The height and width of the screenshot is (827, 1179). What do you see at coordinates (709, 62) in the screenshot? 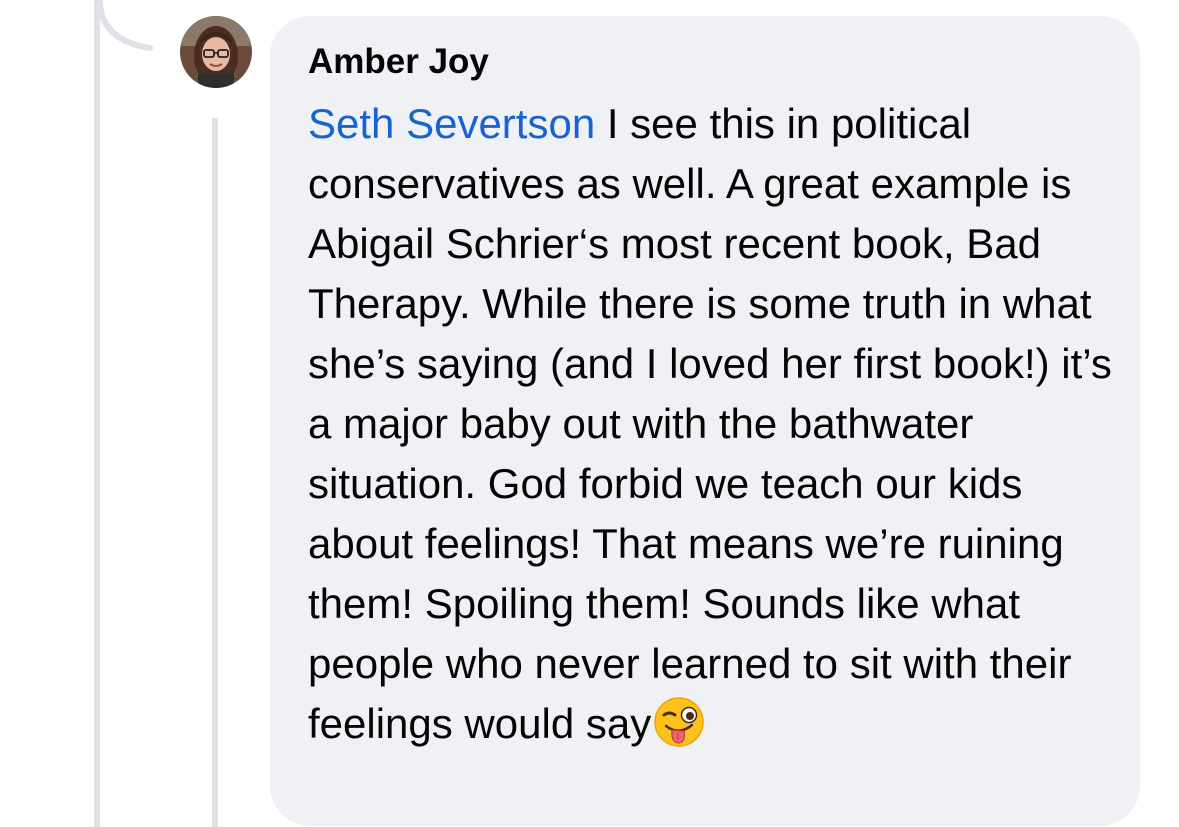
I see `comment-author-name: Amber Joy` at bounding box center [709, 62].